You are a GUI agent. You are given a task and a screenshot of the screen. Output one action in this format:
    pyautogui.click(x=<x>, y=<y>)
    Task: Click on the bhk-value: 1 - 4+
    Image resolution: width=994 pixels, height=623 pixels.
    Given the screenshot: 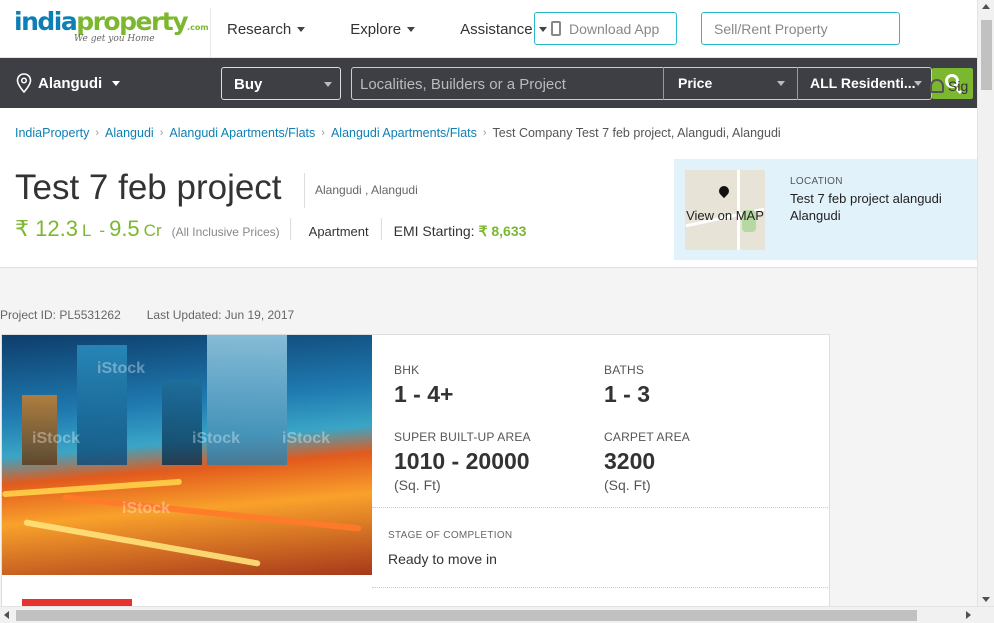 What is the action you would take?
    pyautogui.click(x=424, y=394)
    